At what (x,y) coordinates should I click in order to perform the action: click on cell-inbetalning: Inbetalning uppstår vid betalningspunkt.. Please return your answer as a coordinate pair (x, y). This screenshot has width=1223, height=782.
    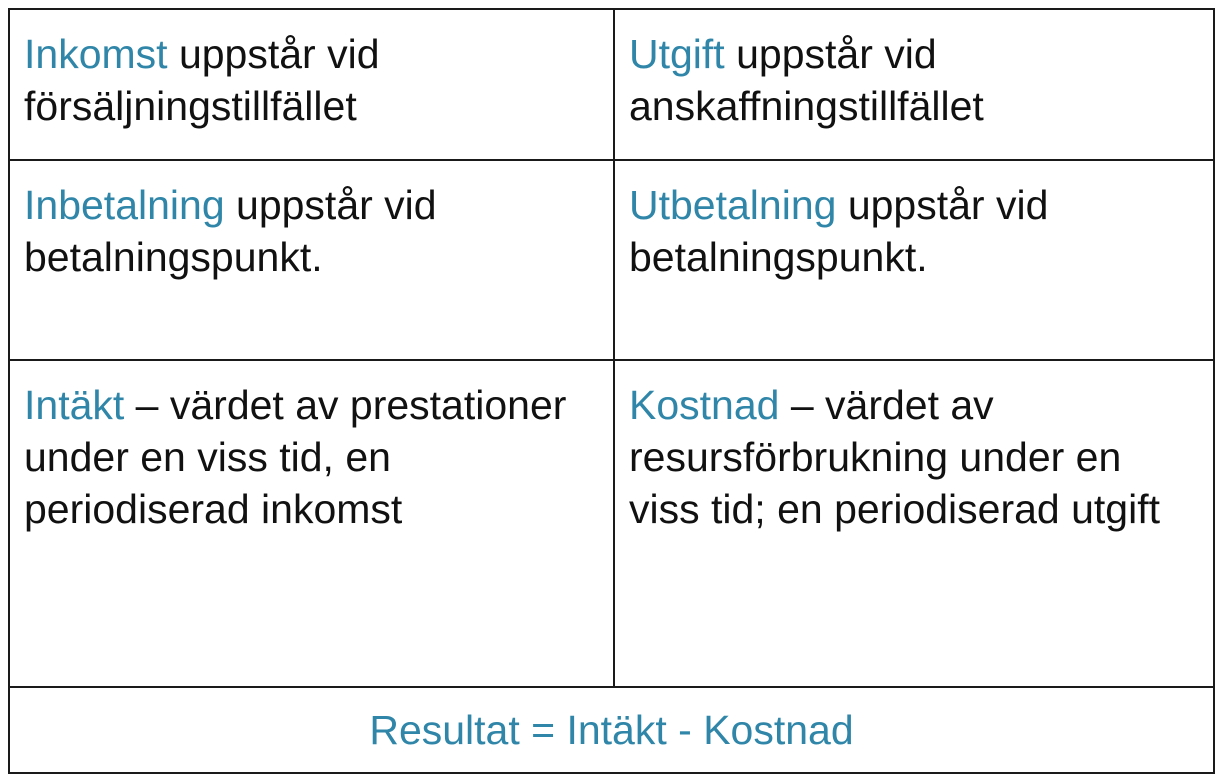
    Looking at the image, I should click on (312, 261).